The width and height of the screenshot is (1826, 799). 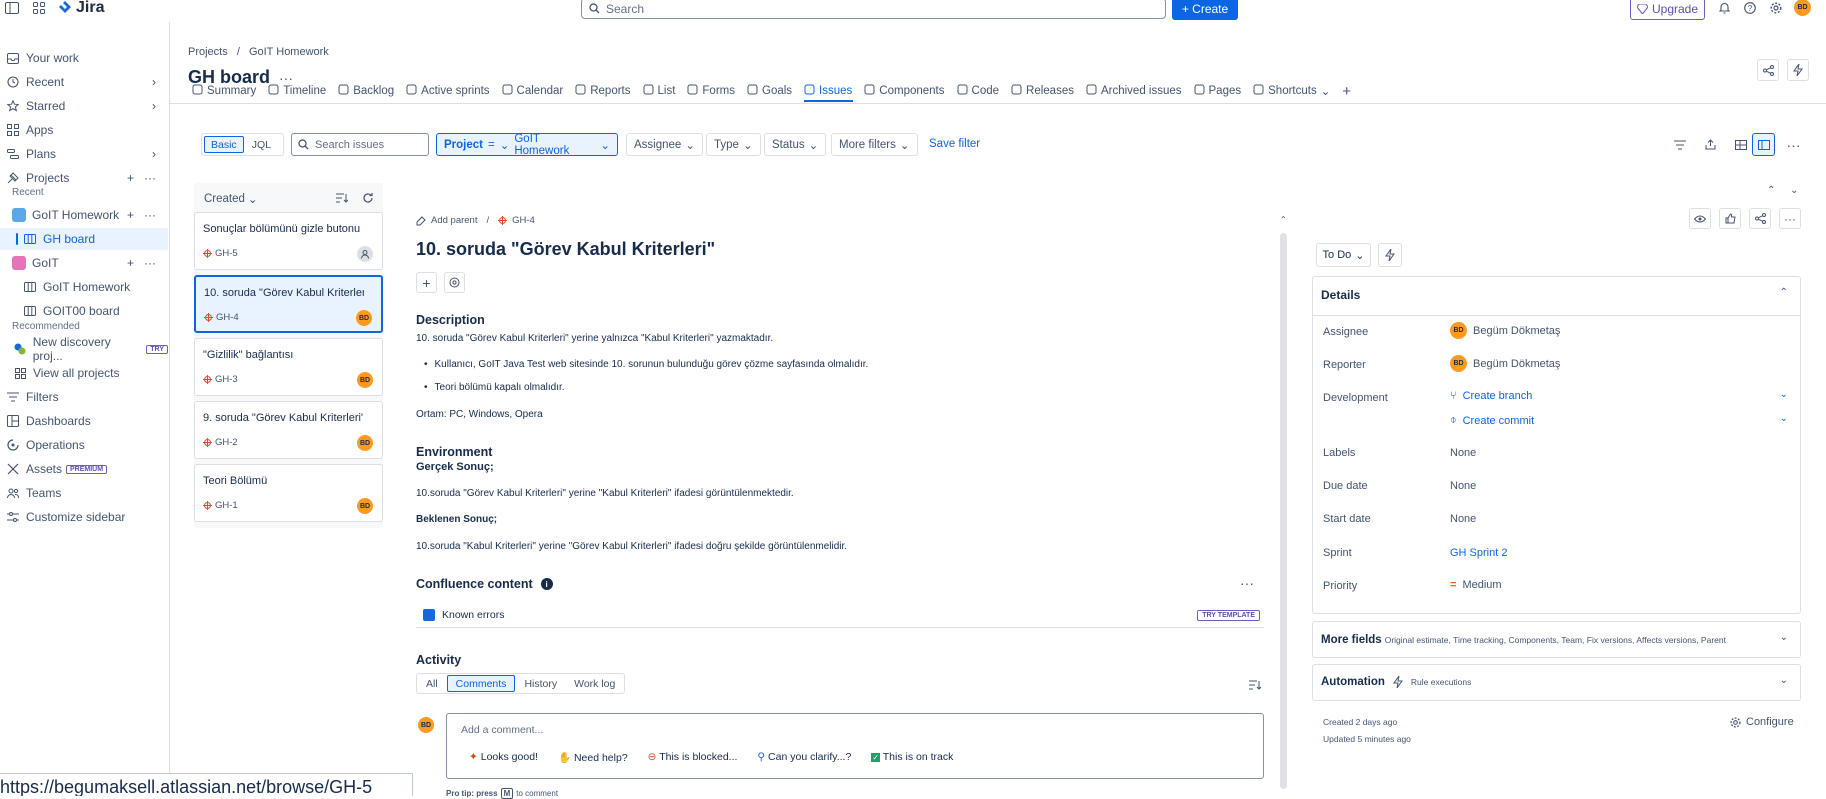 I want to click on tab-code: Code, so click(x=982, y=91).